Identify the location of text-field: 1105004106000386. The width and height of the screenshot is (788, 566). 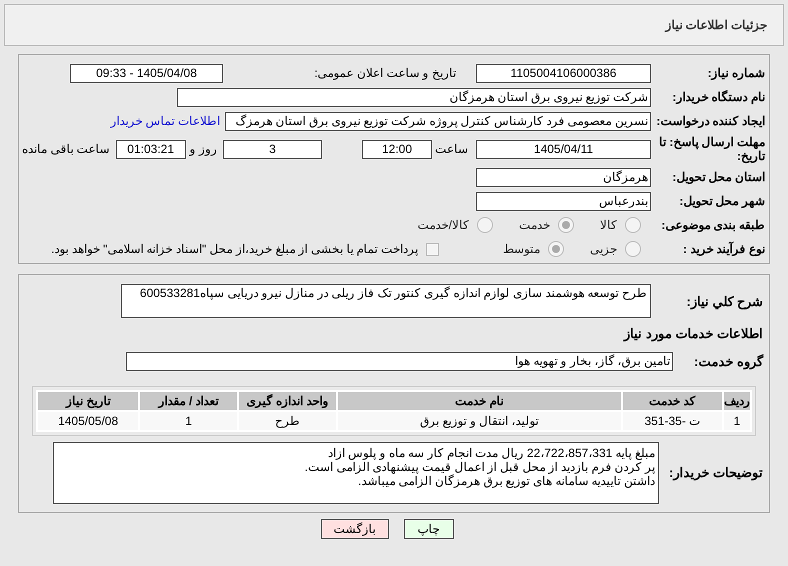
(563, 73).